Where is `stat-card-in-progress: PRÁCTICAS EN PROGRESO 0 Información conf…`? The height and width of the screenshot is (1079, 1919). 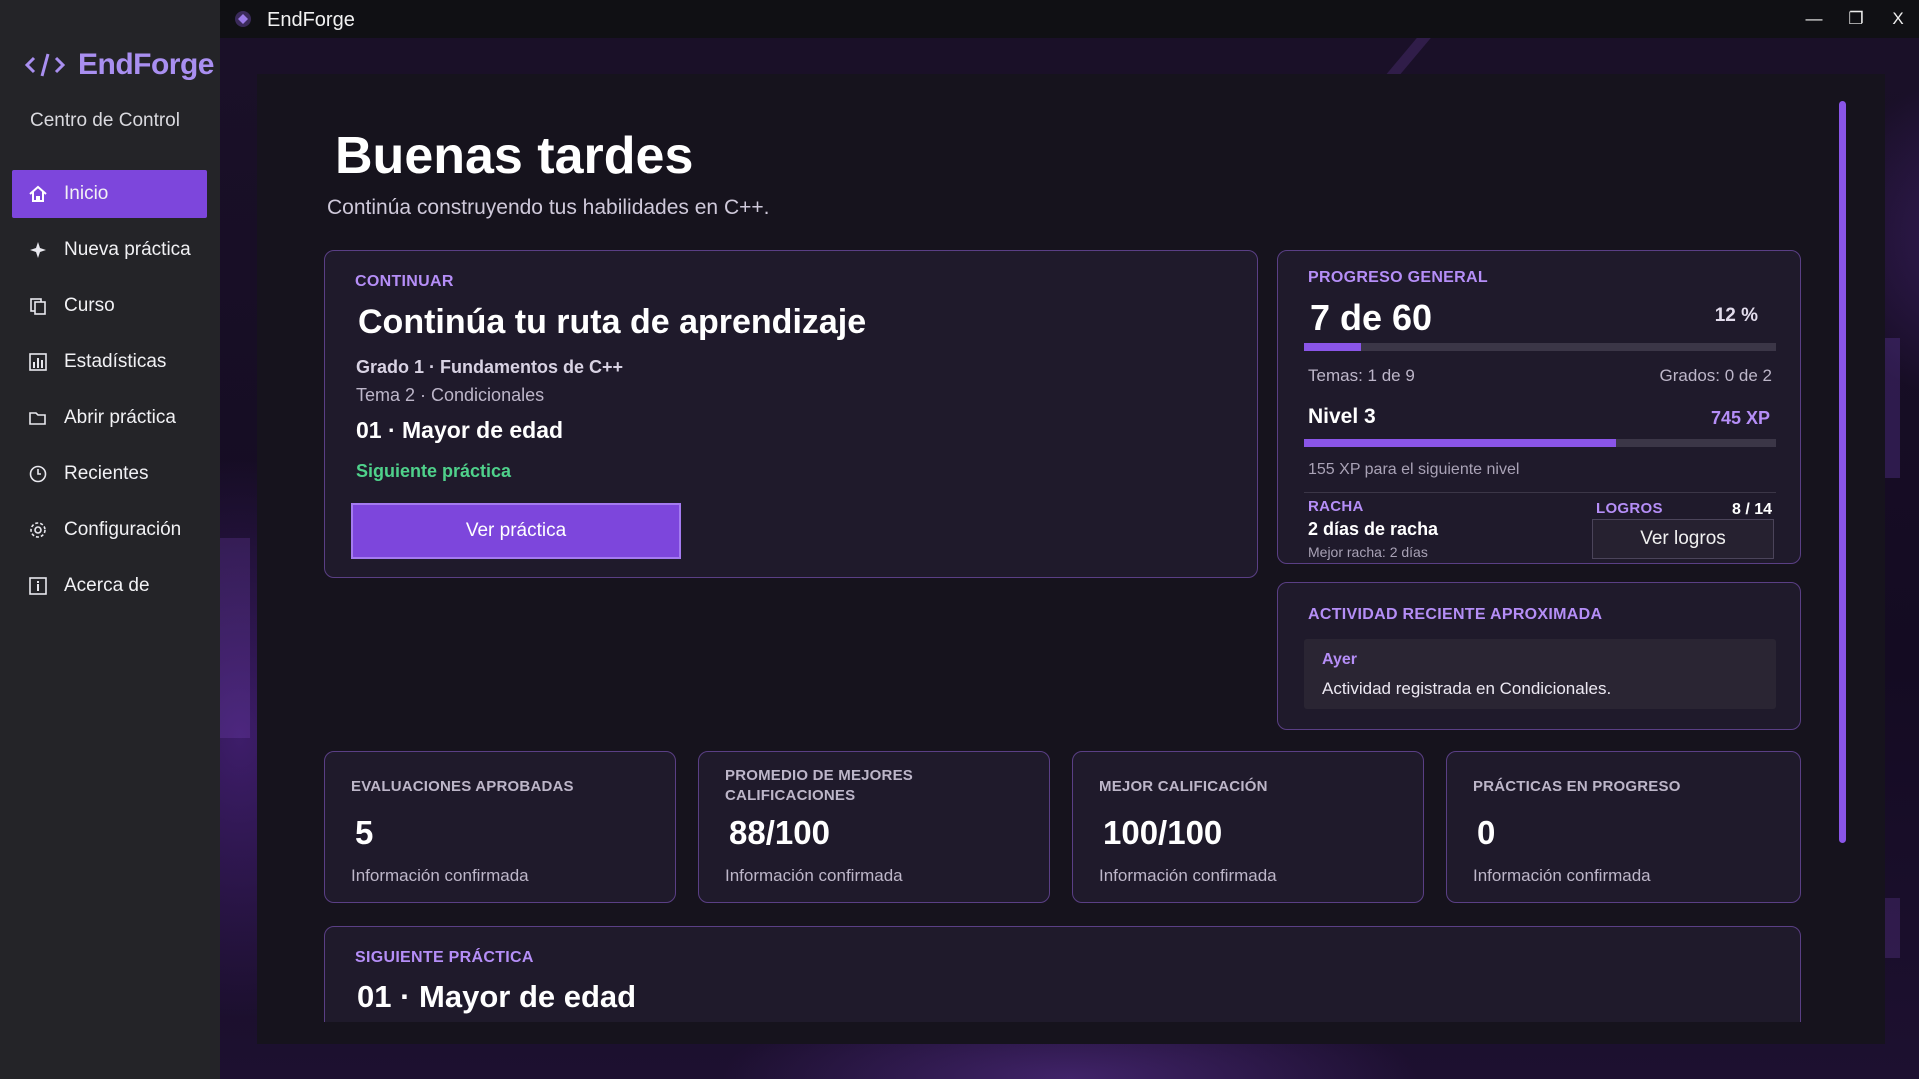
stat-card-in-progress: PRÁCTICAS EN PROGRESO 0 Información conf… is located at coordinates (1623, 827).